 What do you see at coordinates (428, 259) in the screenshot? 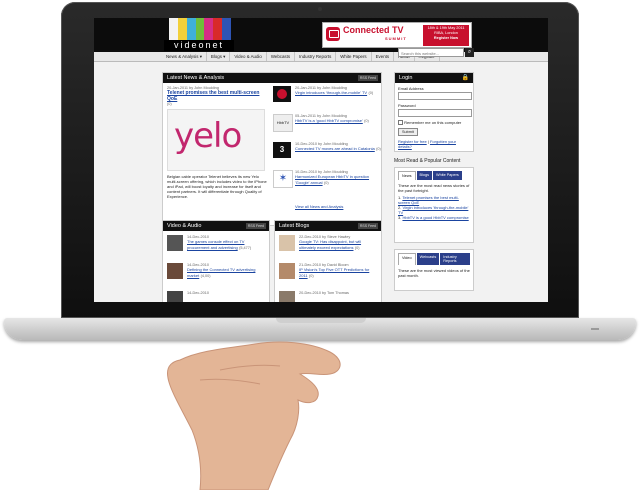
I see `tab-webcasts: Webcasts` at bounding box center [428, 259].